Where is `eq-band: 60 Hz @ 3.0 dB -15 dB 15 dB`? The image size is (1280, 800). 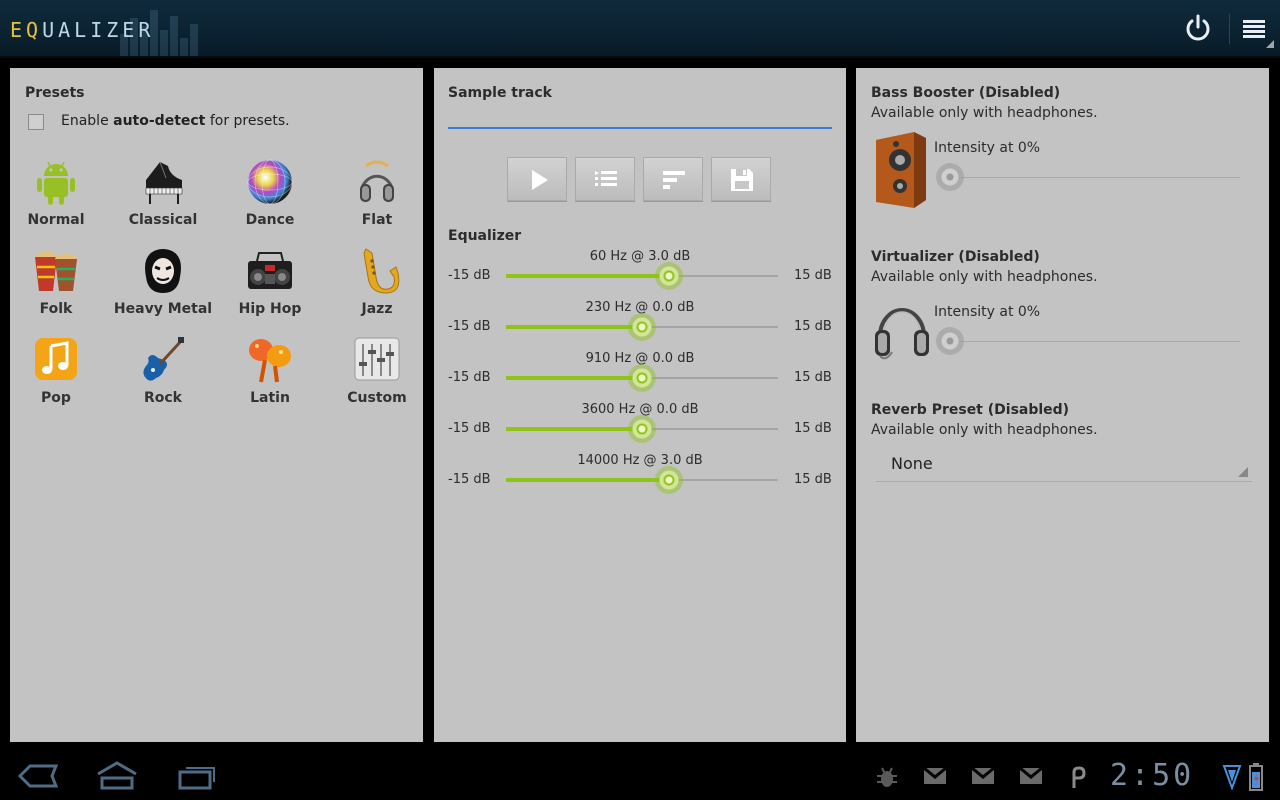
eq-band: 60 Hz @ 3.0 dB -15 dB 15 dB is located at coordinates (640, 274).